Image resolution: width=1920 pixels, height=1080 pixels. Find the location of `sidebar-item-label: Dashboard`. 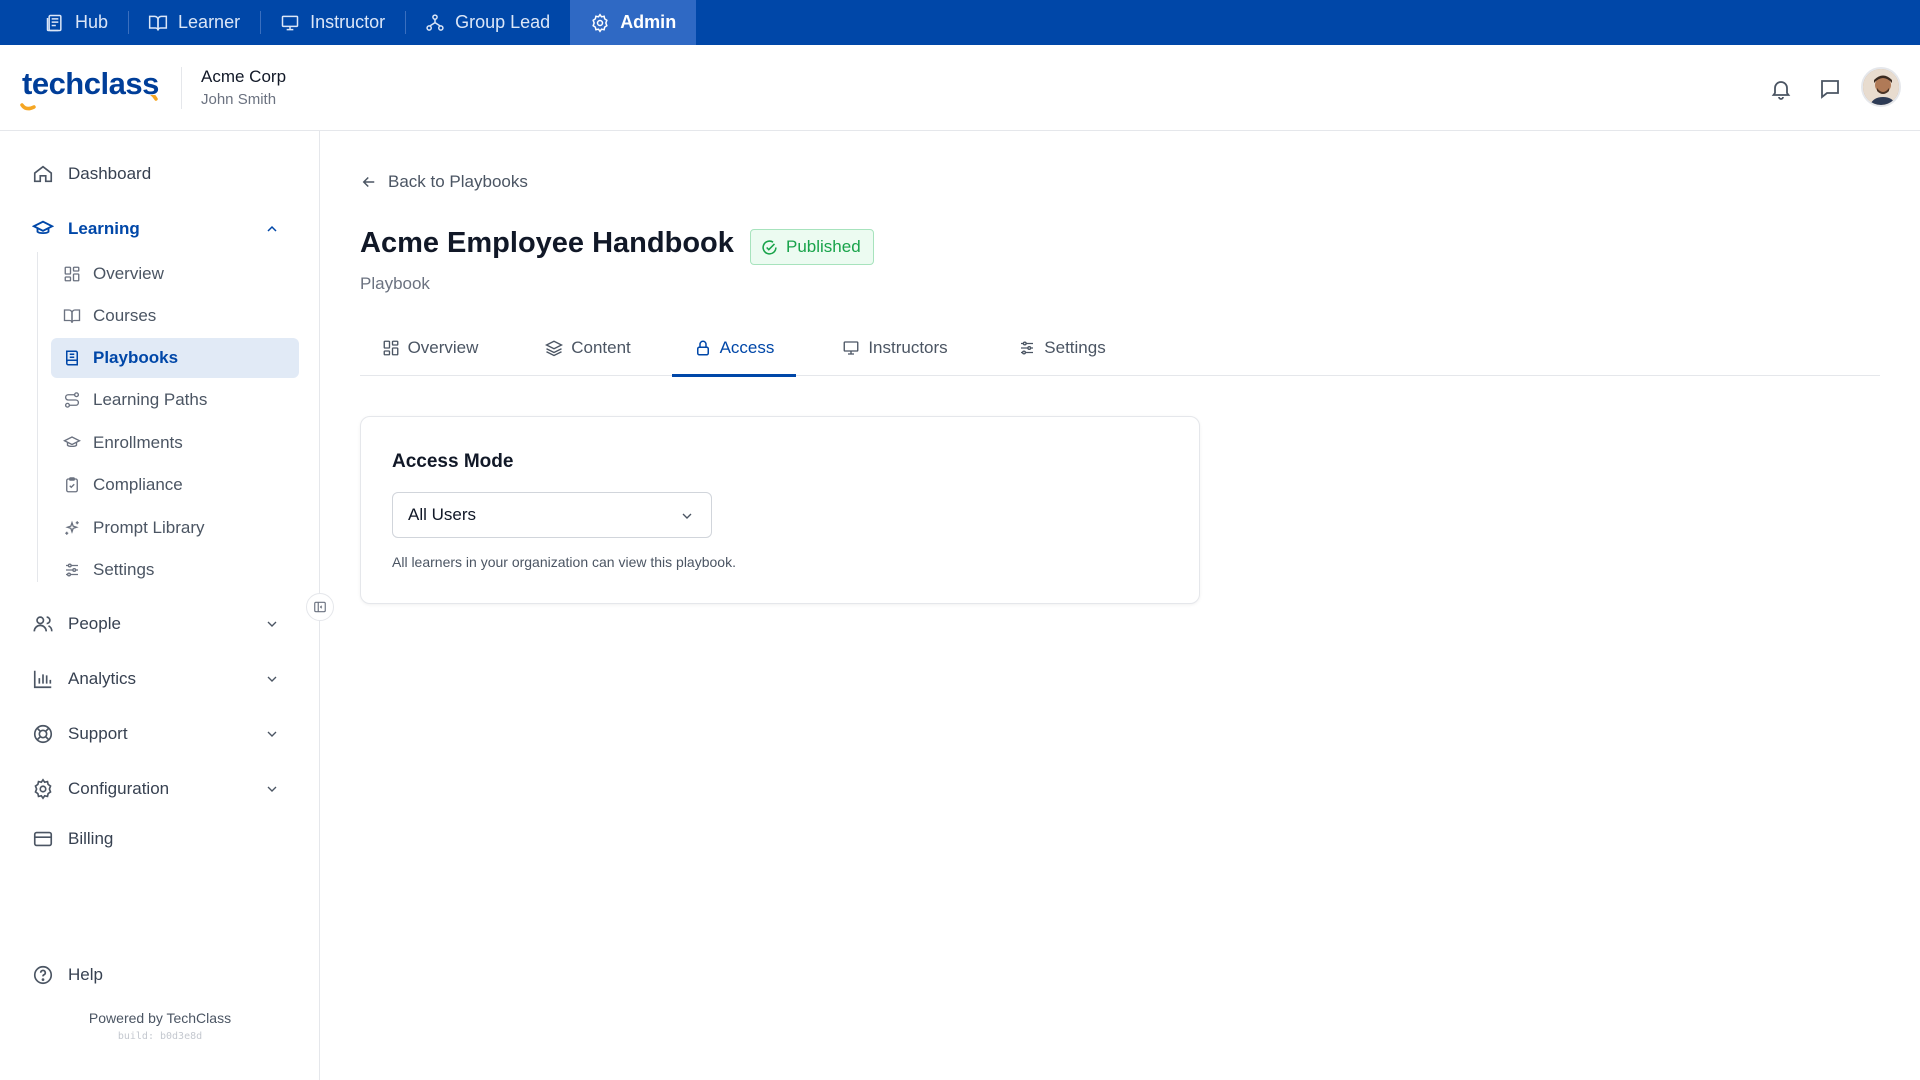

sidebar-item-label: Dashboard is located at coordinates (110, 173).